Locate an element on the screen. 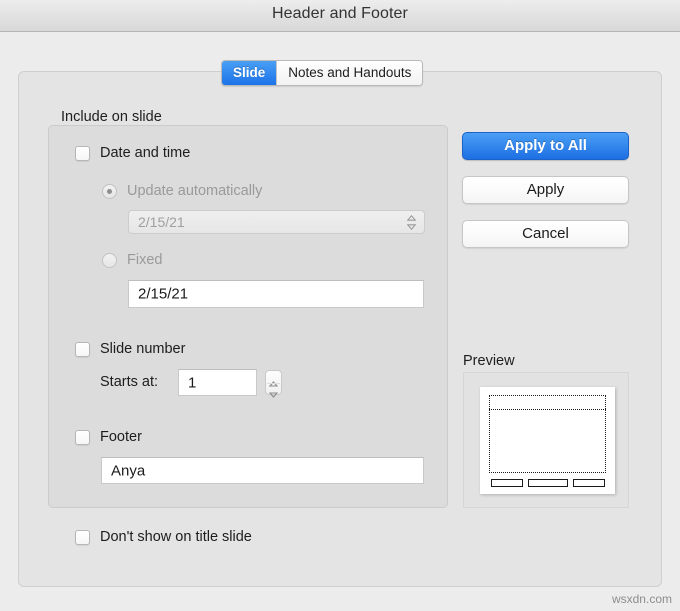 The image size is (680, 611). preview-footer-placeholder-center is located at coordinates (548, 483).